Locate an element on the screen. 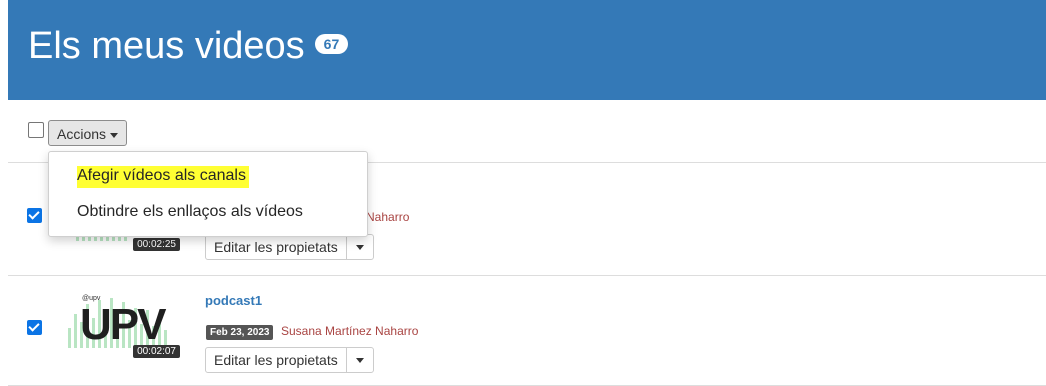  video-duration: 00:02:07 is located at coordinates (156, 351).